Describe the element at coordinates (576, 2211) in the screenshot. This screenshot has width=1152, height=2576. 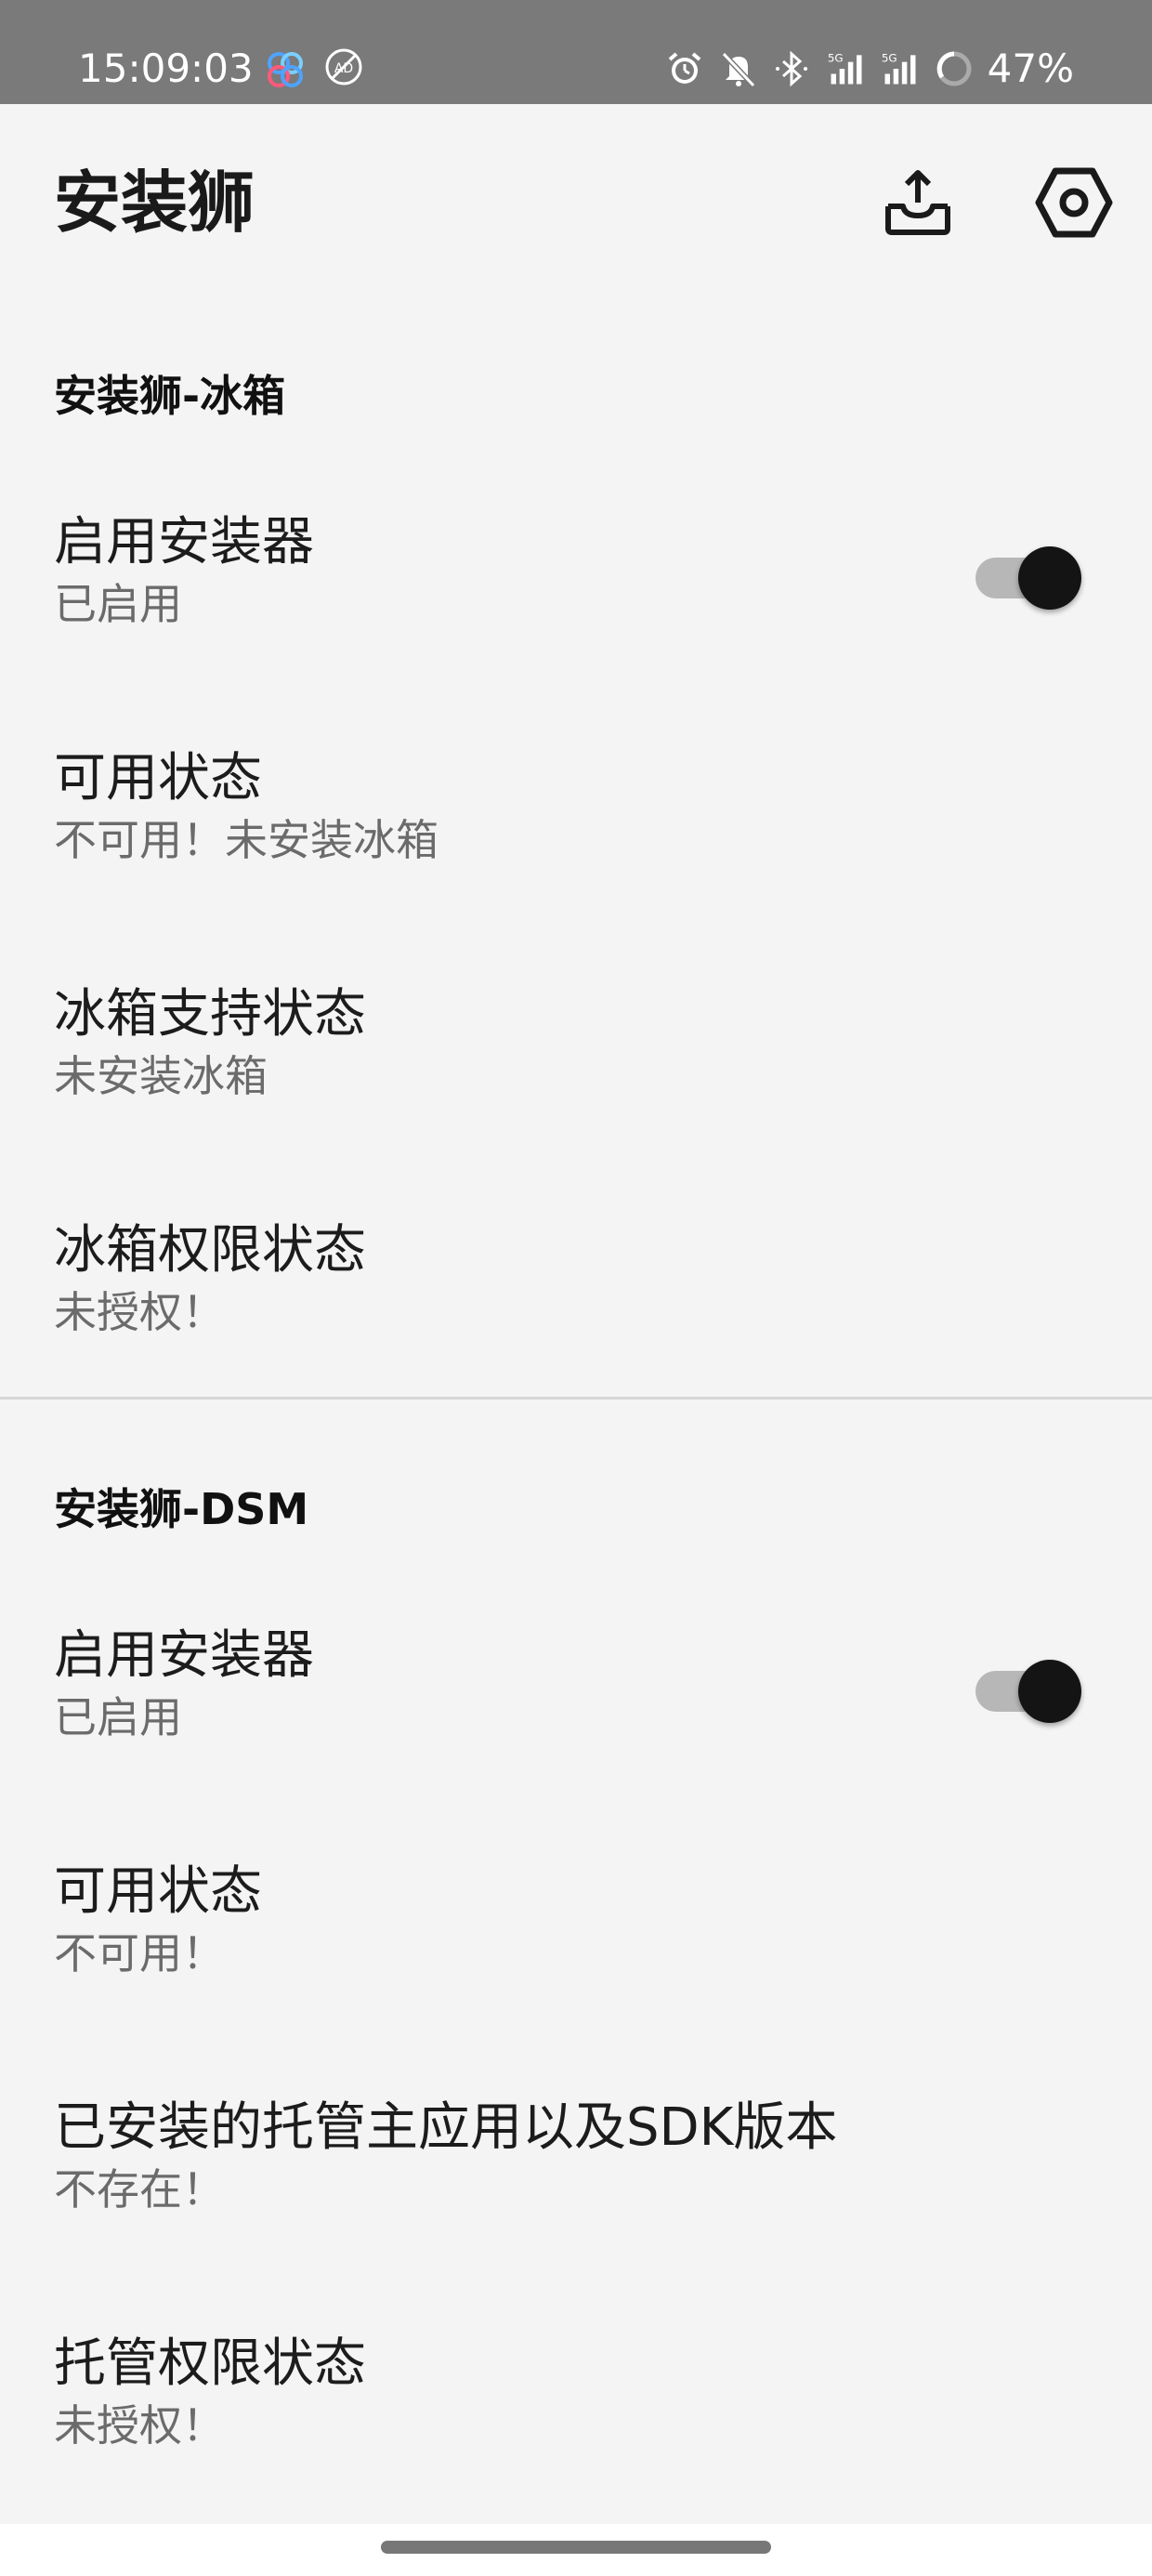
I see `list-item-host-app-sdk: 已安装的托管主应用以及SDK版本 不存在！` at that location.